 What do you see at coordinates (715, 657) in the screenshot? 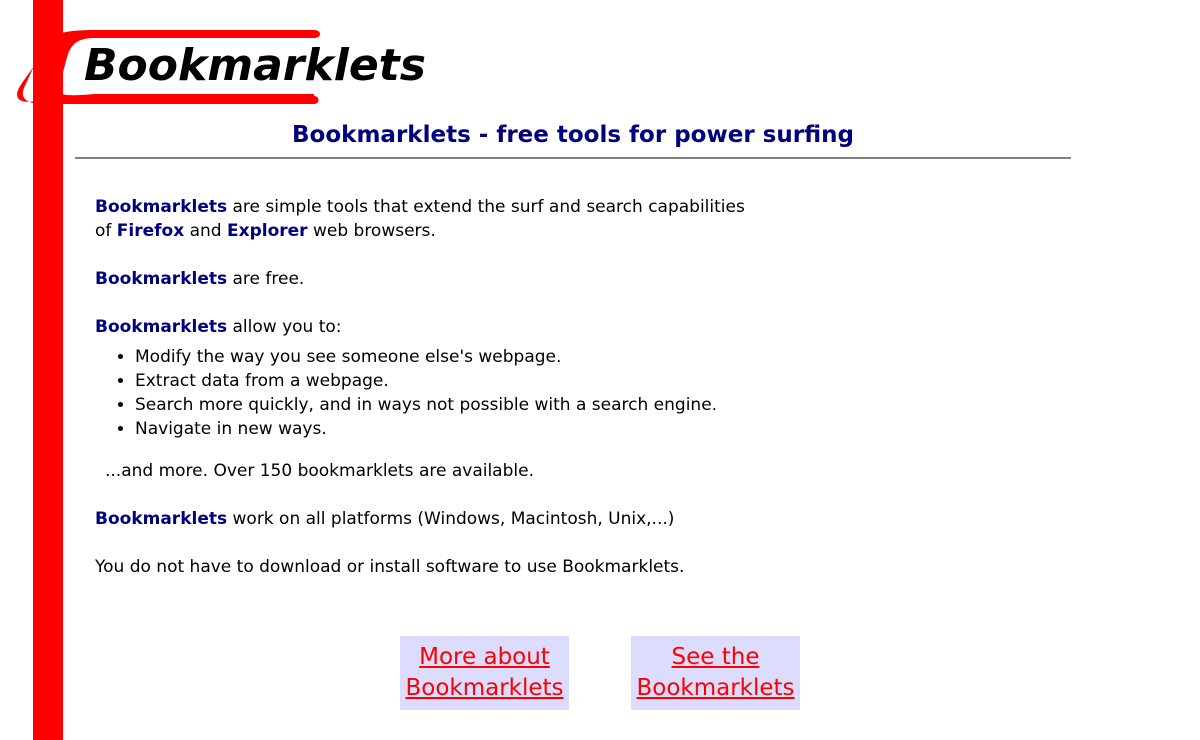
I see `see-the-line1: See the` at bounding box center [715, 657].